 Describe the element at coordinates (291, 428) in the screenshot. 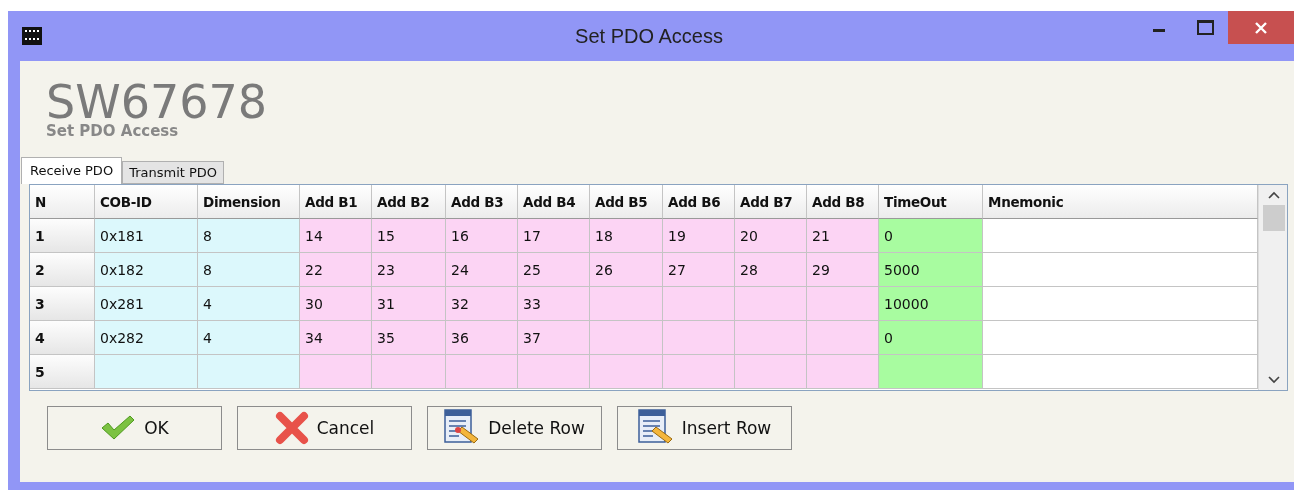

I see `cross-icon` at that location.